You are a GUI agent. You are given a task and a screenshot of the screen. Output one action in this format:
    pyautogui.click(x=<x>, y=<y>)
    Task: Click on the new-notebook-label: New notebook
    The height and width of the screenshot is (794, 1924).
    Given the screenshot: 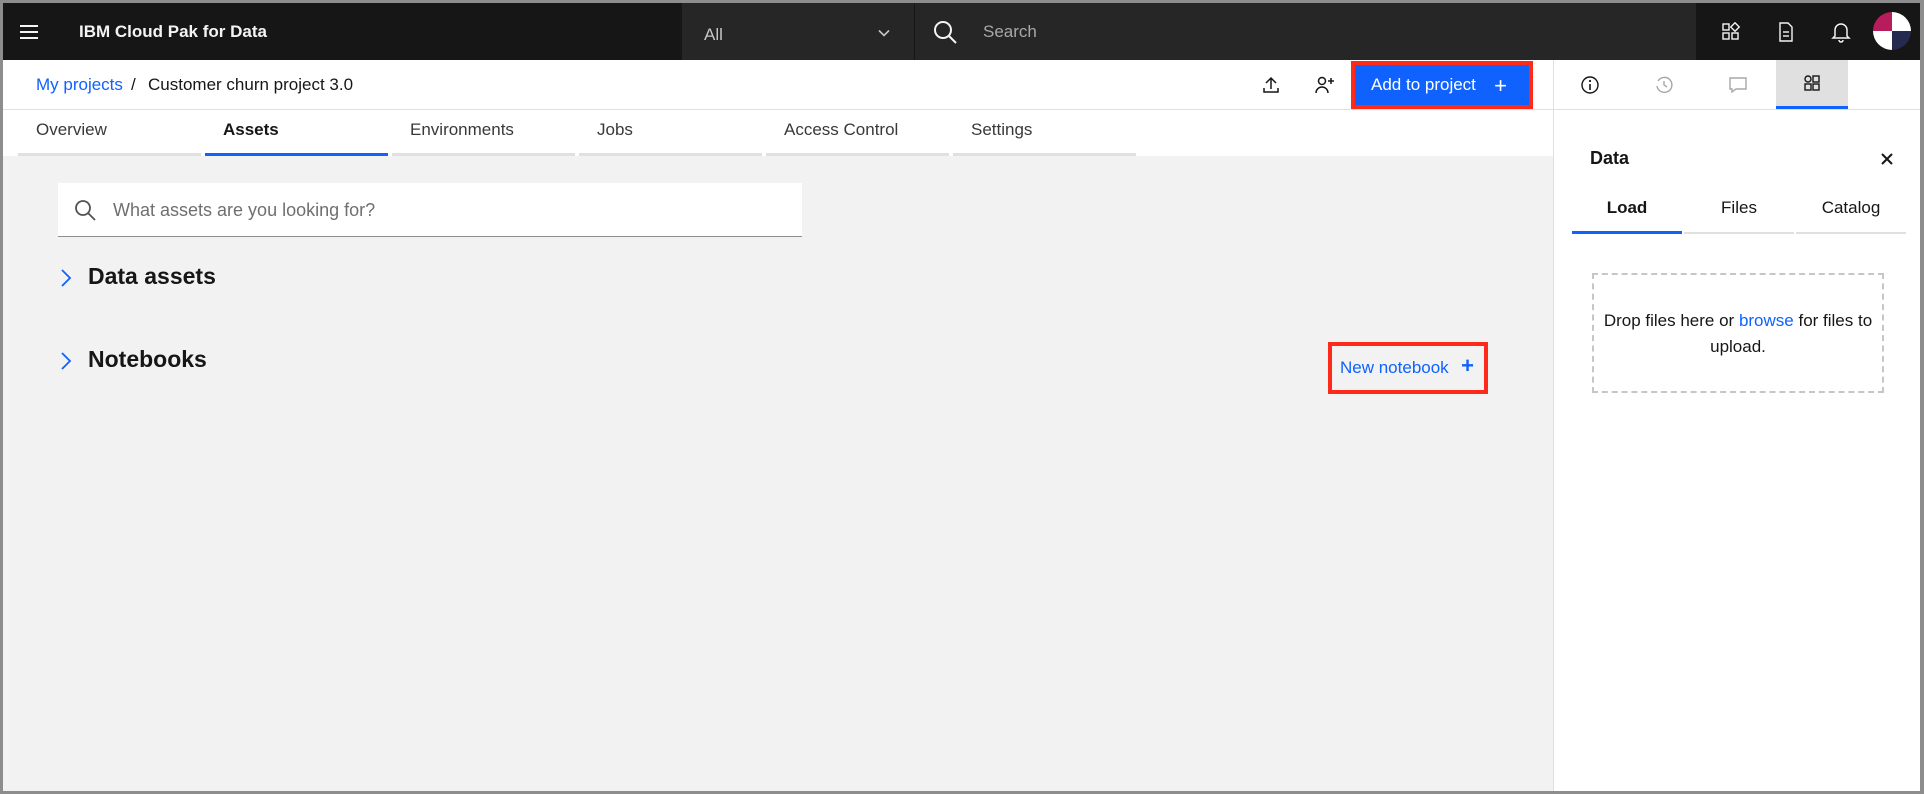 What is the action you would take?
    pyautogui.click(x=1394, y=367)
    